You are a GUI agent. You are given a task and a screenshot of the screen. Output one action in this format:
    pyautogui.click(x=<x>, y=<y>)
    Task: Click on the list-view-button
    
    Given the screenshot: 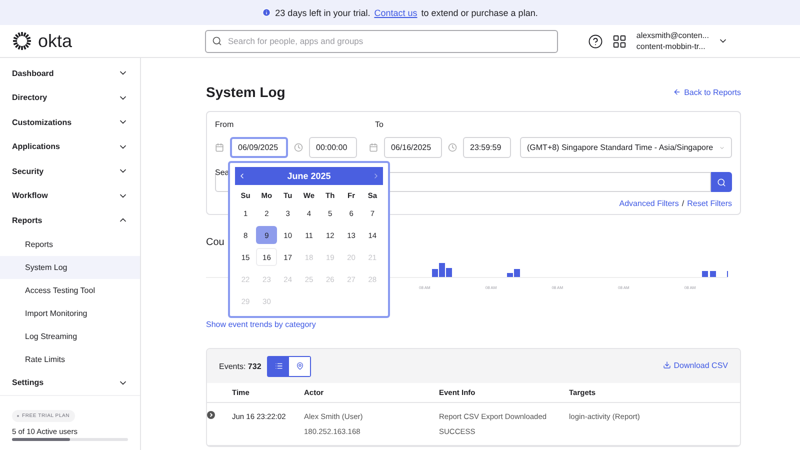 What is the action you would take?
    pyautogui.click(x=279, y=366)
    